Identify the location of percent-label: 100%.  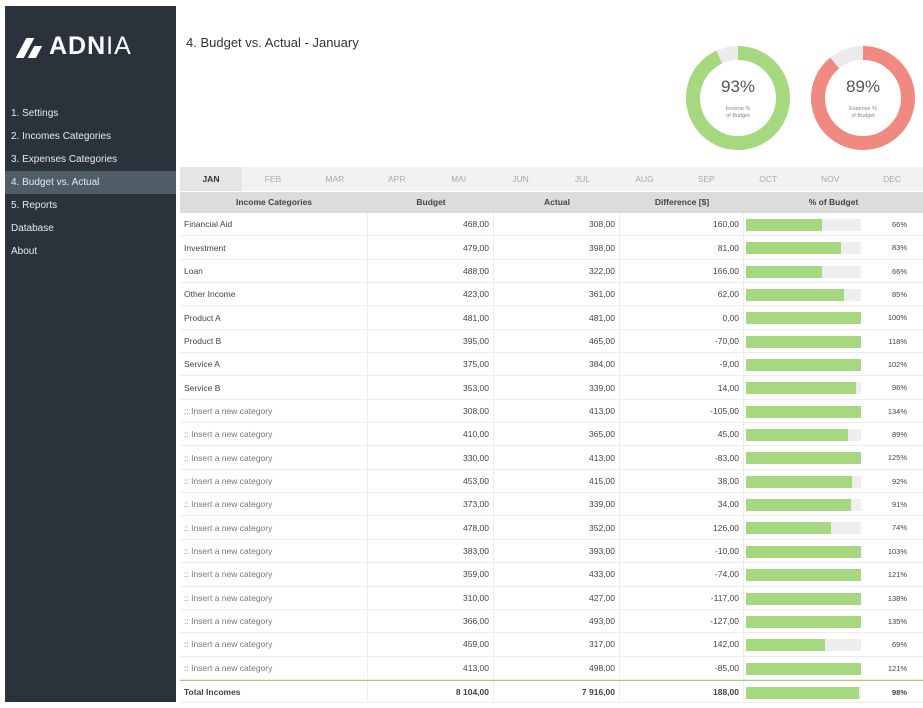
(897, 318).